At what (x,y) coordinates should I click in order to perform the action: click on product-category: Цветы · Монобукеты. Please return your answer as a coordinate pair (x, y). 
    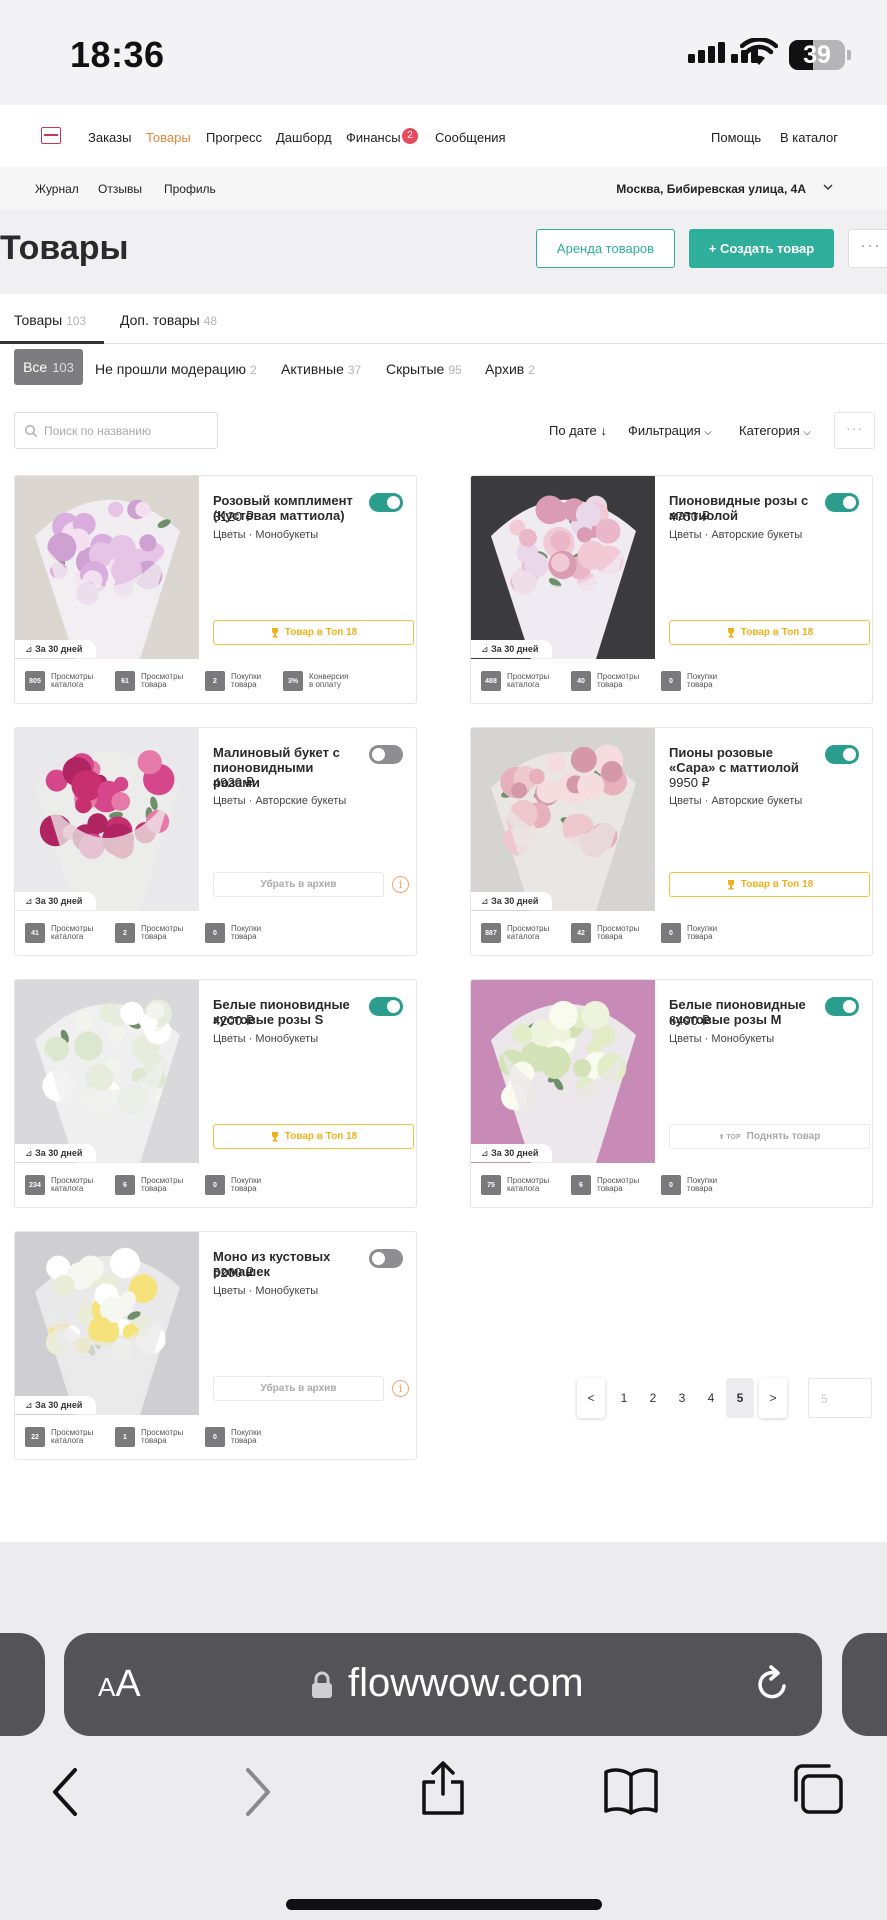
    Looking at the image, I should click on (266, 535).